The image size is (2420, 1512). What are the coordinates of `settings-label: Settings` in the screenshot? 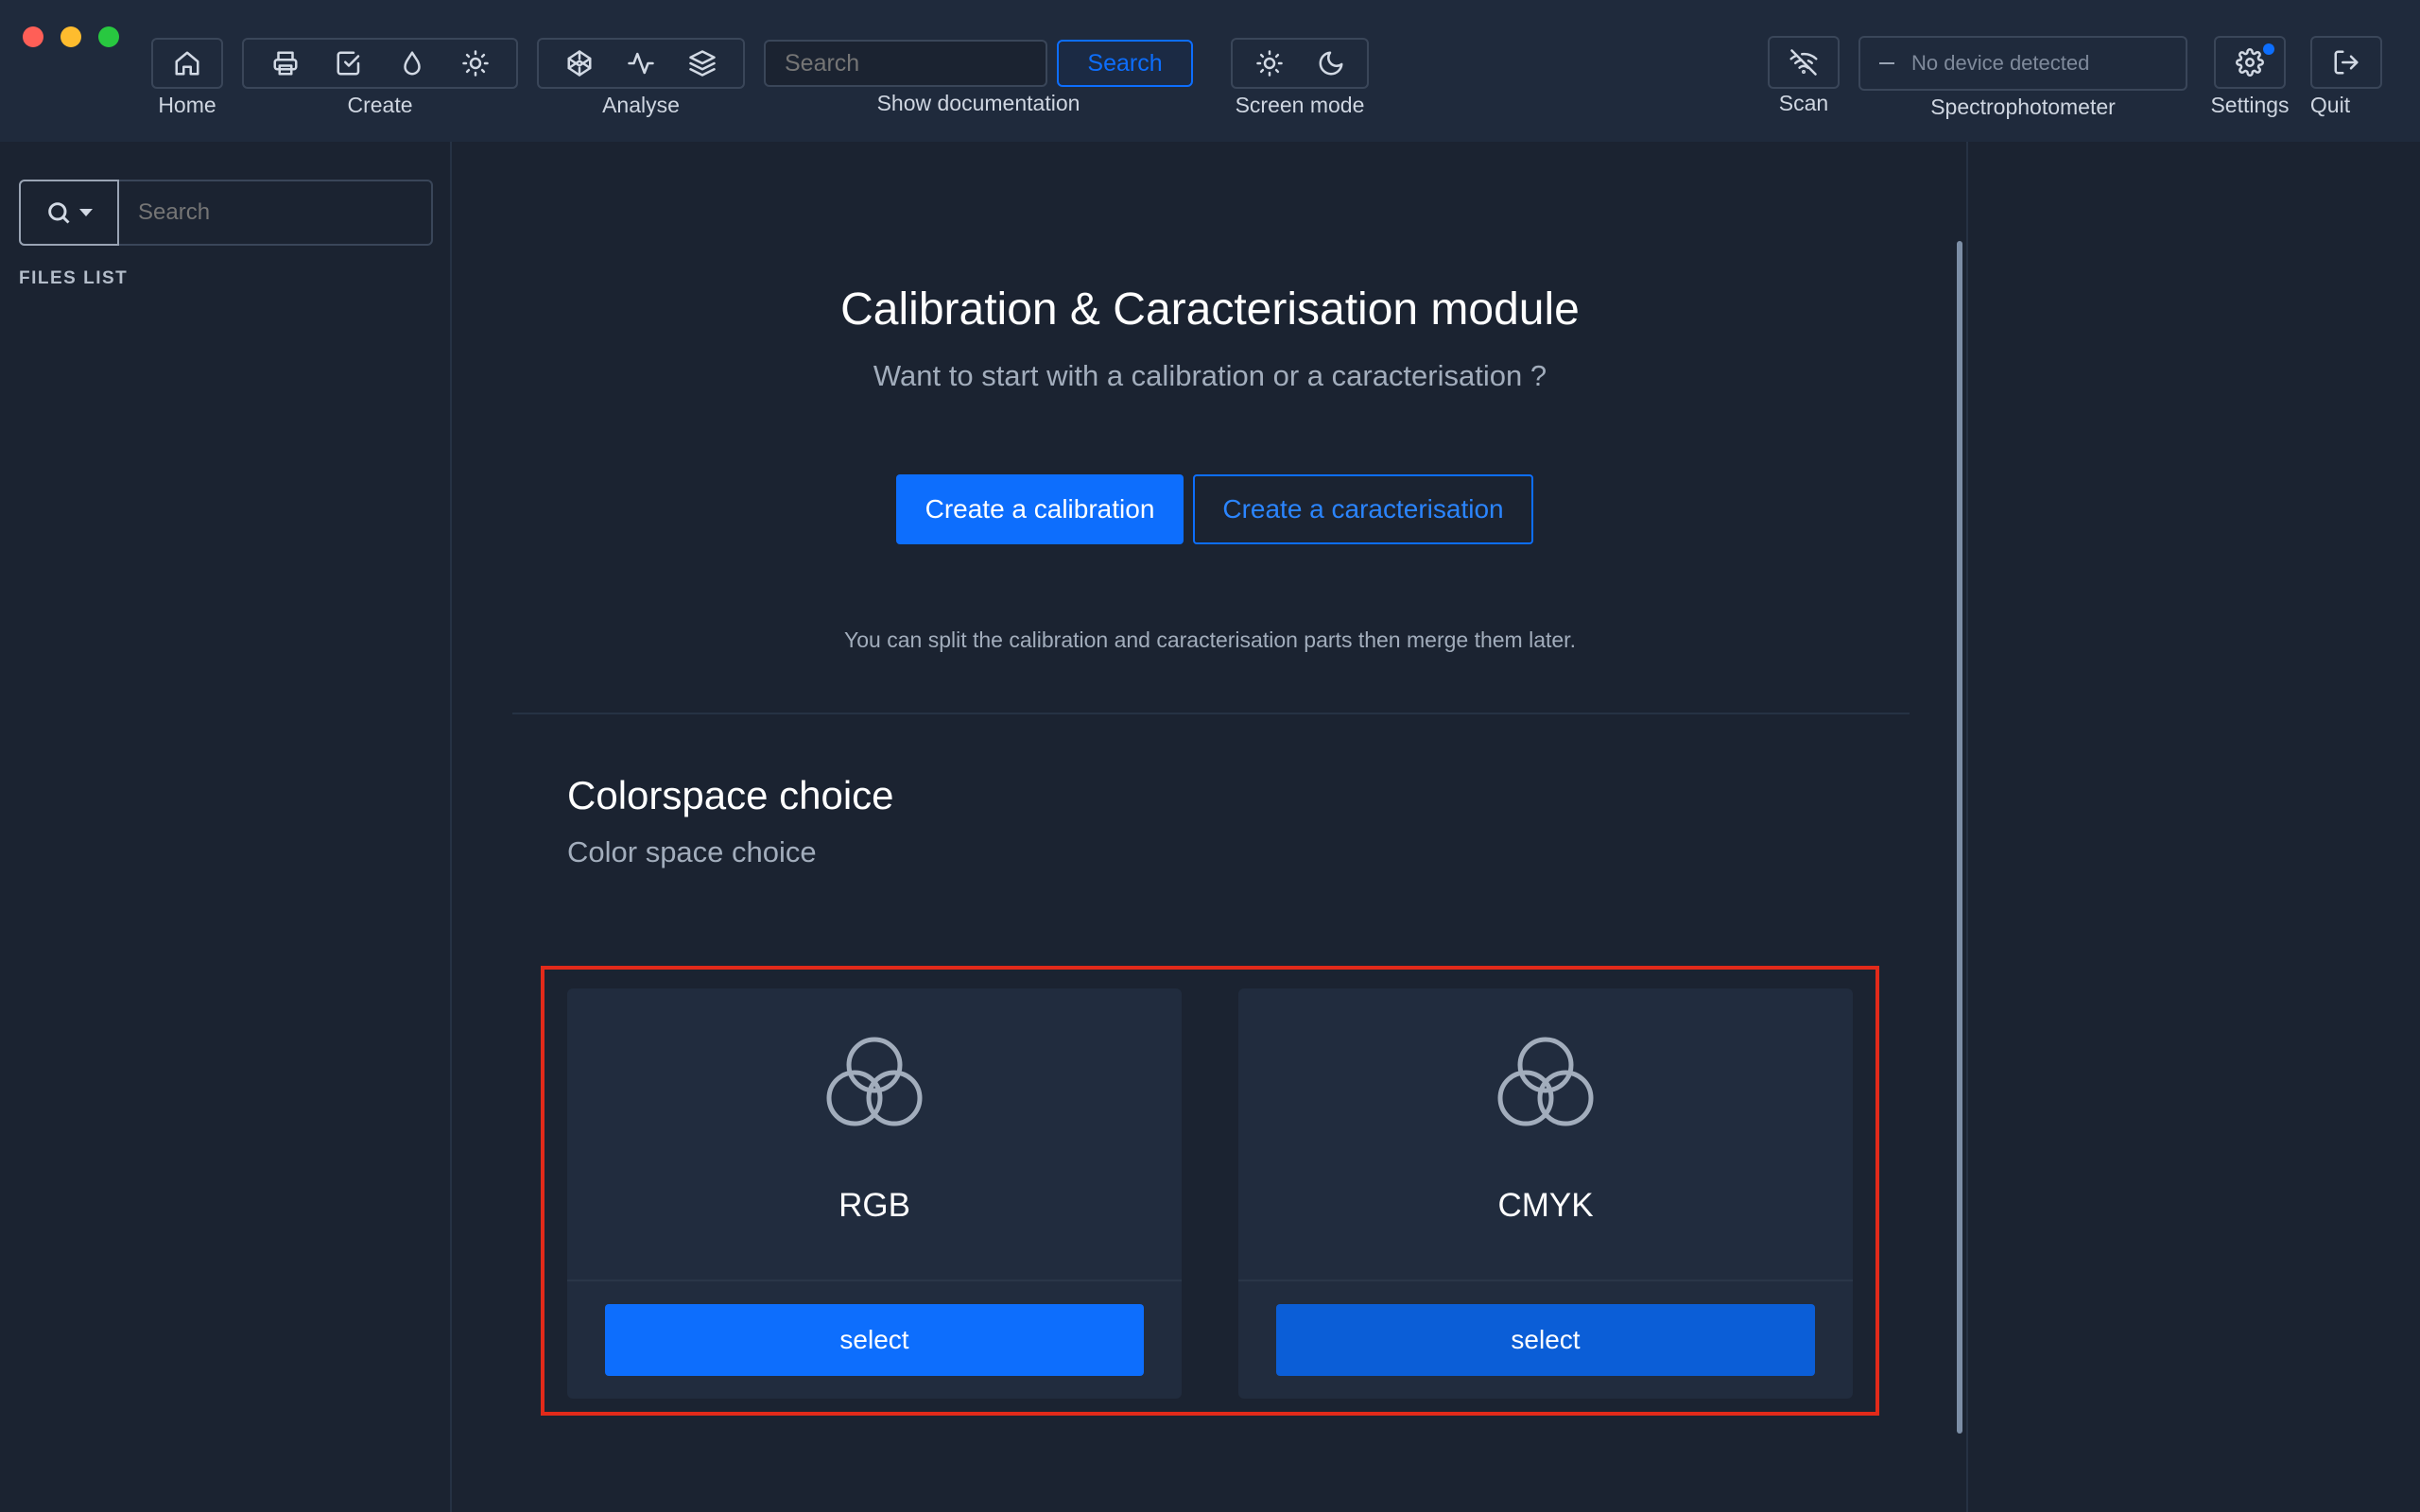 It's located at (2250, 105).